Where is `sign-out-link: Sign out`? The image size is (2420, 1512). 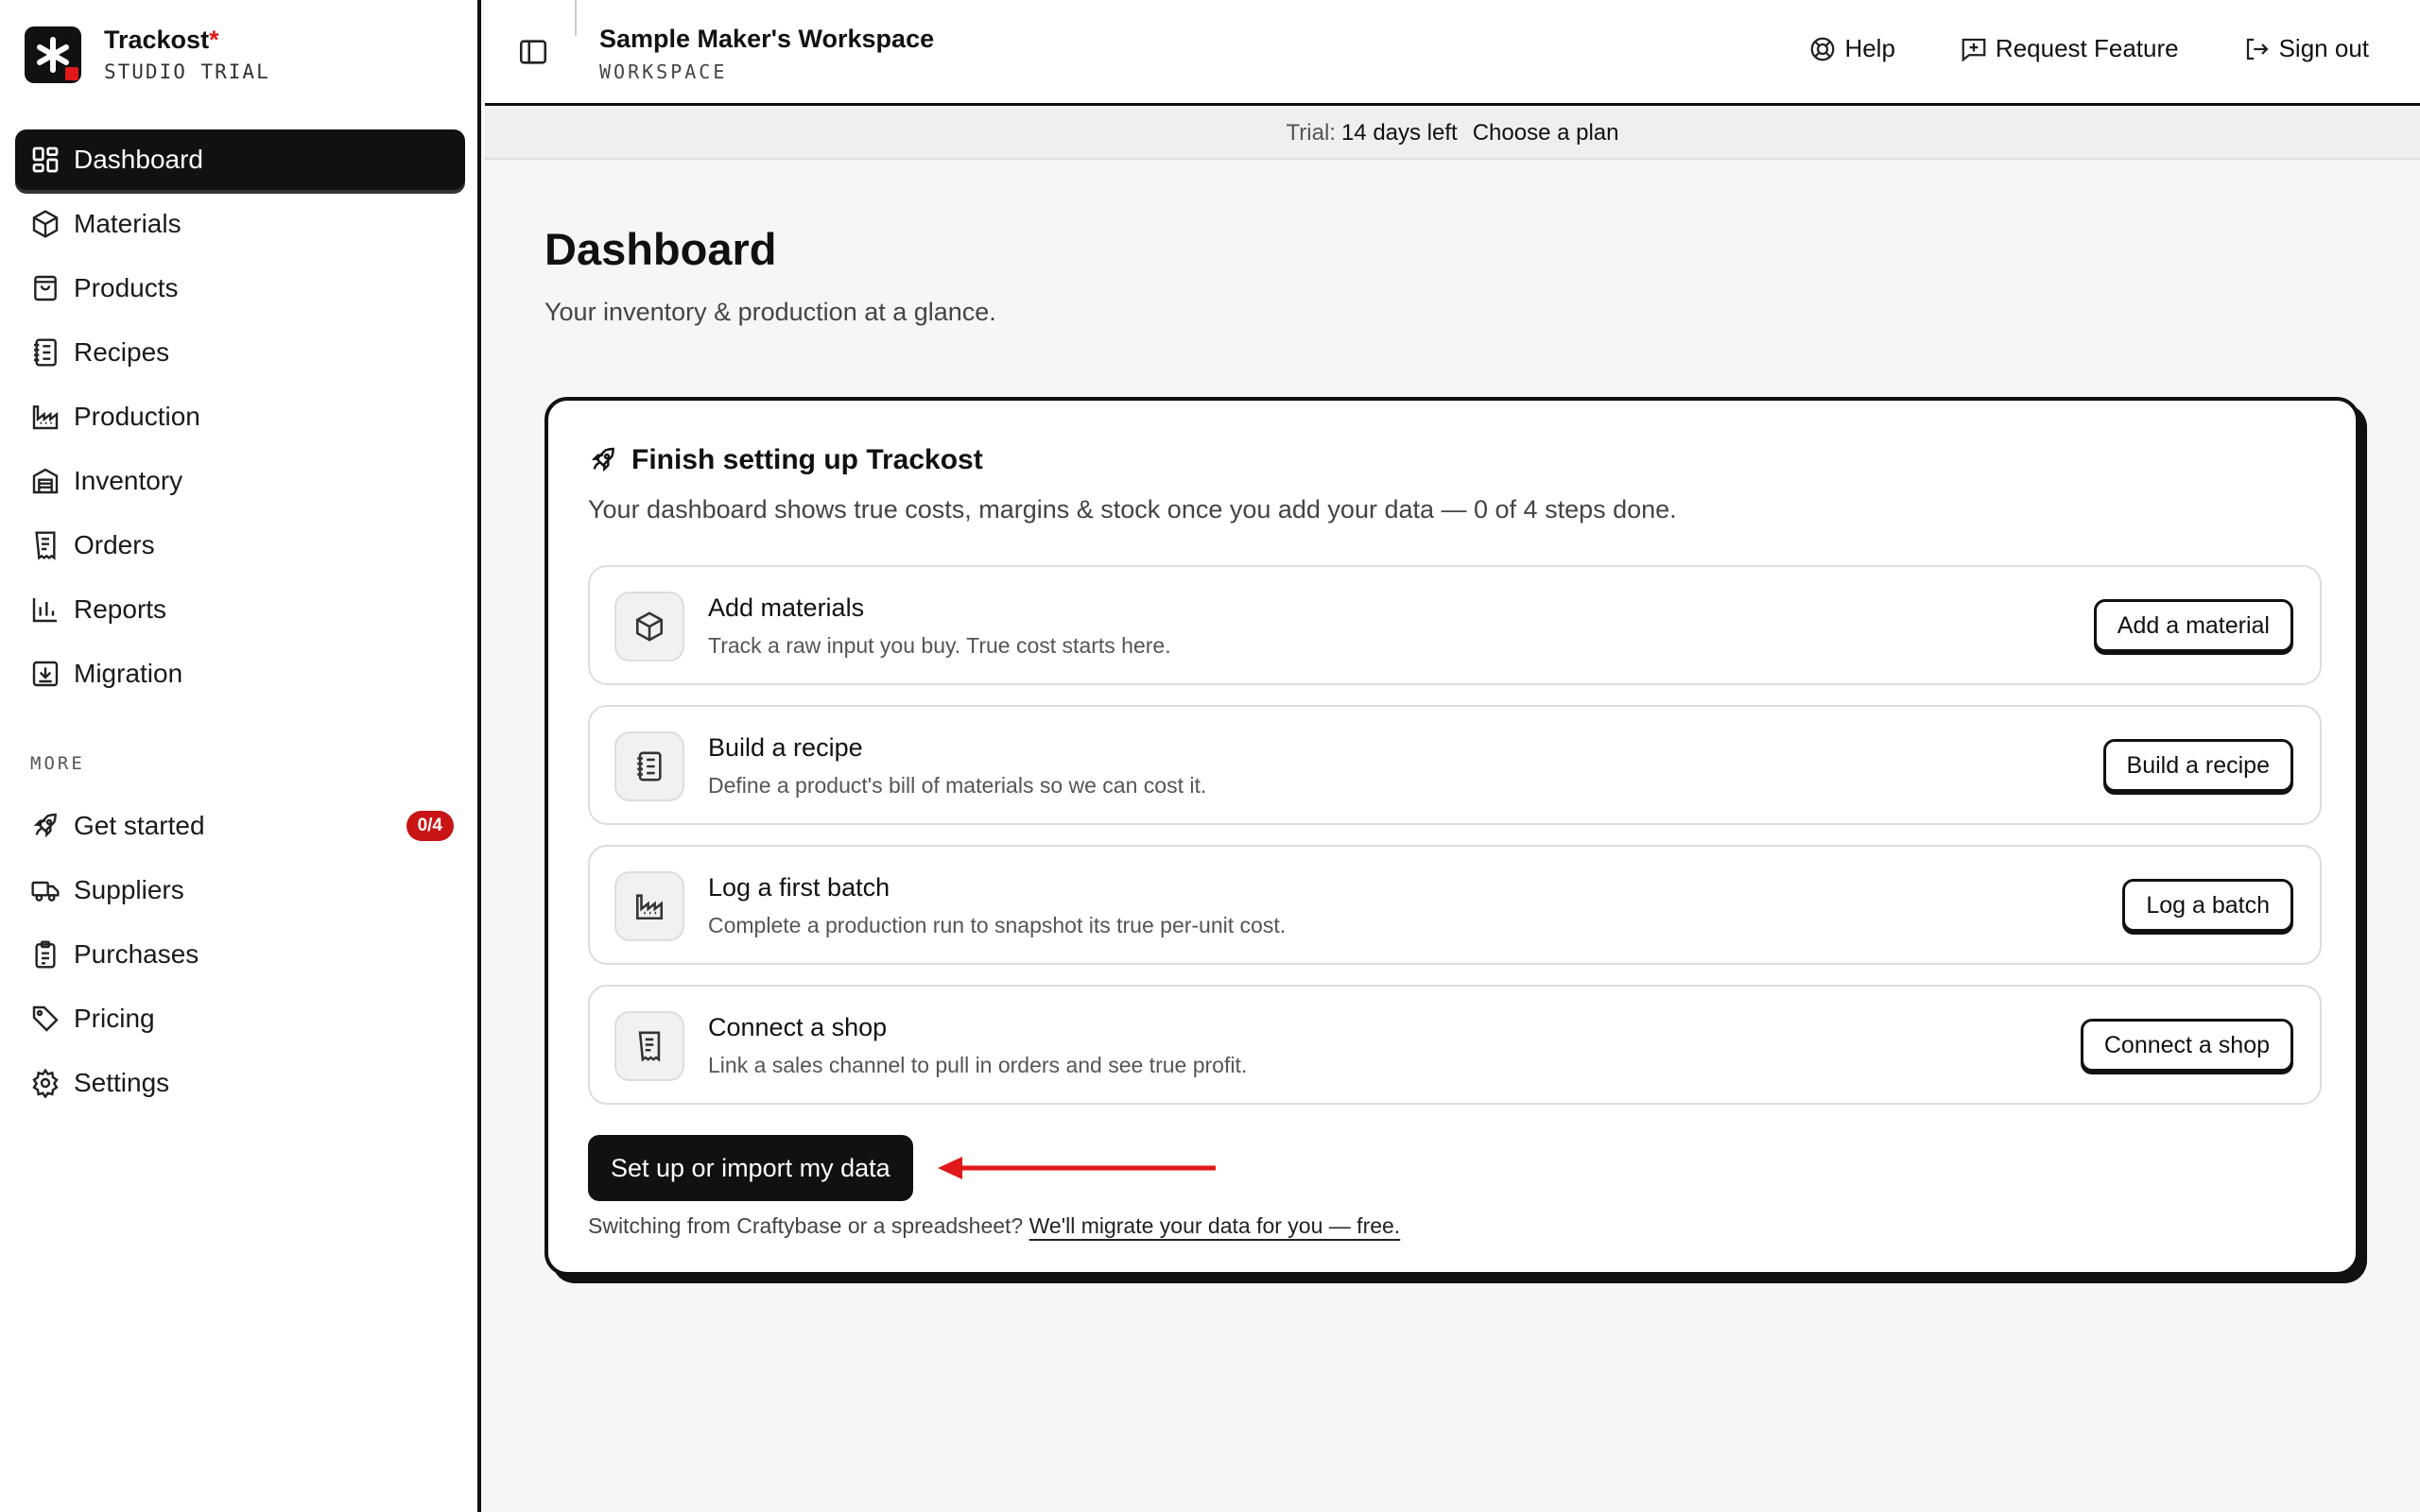
sign-out-link: Sign out is located at coordinates (2306, 48).